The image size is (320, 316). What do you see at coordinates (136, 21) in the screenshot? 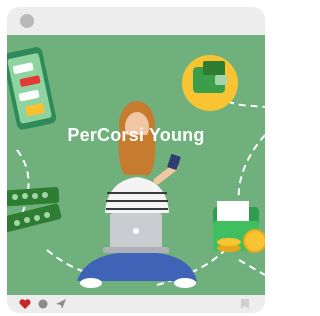
I see `post-header` at bounding box center [136, 21].